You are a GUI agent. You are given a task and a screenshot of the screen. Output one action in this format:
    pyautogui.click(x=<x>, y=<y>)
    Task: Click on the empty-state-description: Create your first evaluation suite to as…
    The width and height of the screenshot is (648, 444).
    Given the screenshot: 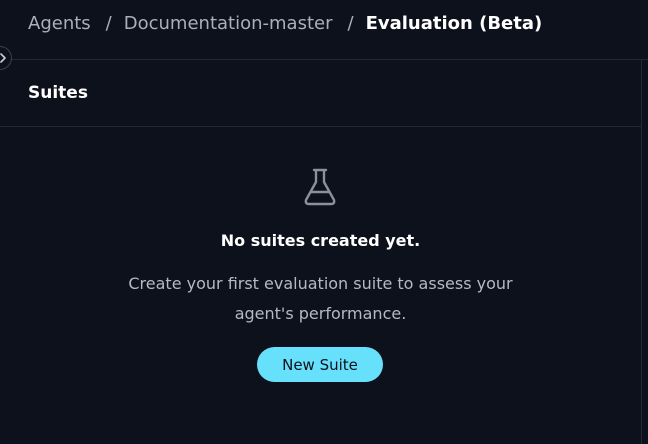 What is the action you would take?
    pyautogui.click(x=320, y=298)
    